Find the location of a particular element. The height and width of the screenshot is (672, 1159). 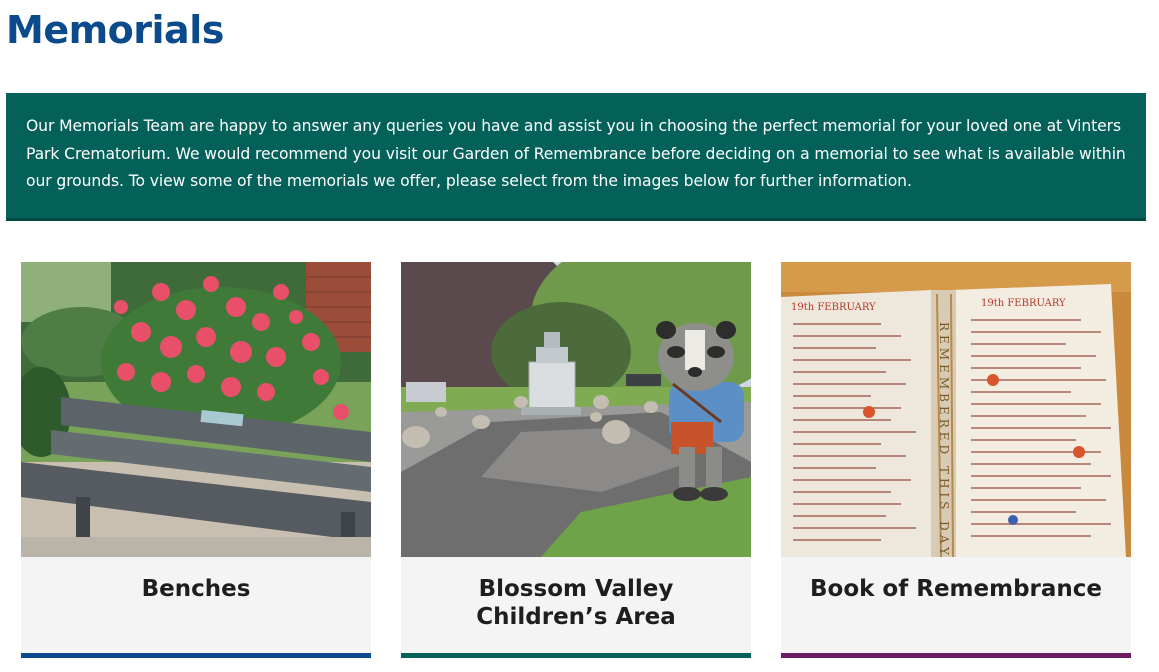

page-title: Memorials is located at coordinates (115, 30).